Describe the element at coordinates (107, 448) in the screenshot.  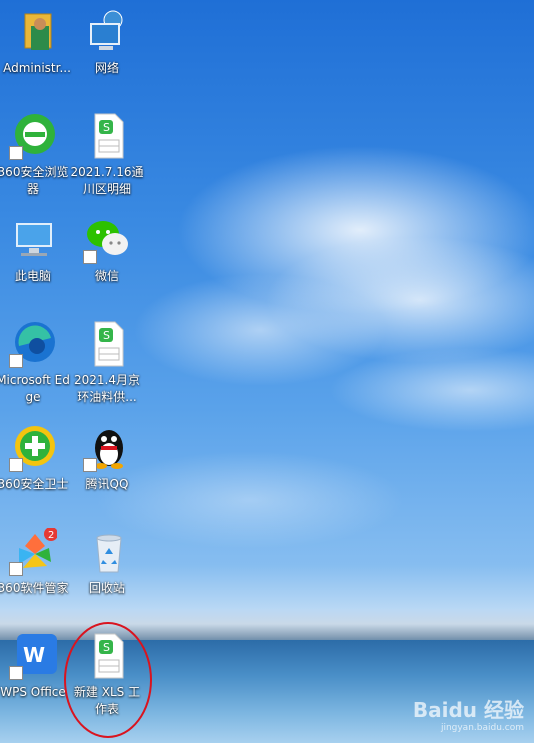
I see `qq-penguin-icon` at that location.